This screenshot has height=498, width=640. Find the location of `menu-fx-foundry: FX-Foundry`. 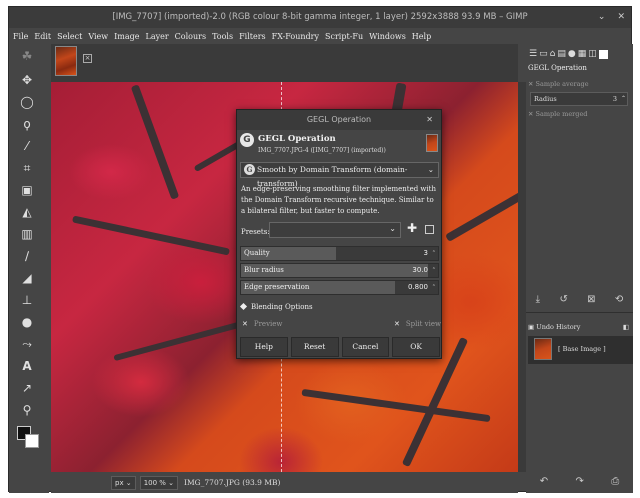

menu-fx-foundry: FX-Foundry is located at coordinates (295, 36).